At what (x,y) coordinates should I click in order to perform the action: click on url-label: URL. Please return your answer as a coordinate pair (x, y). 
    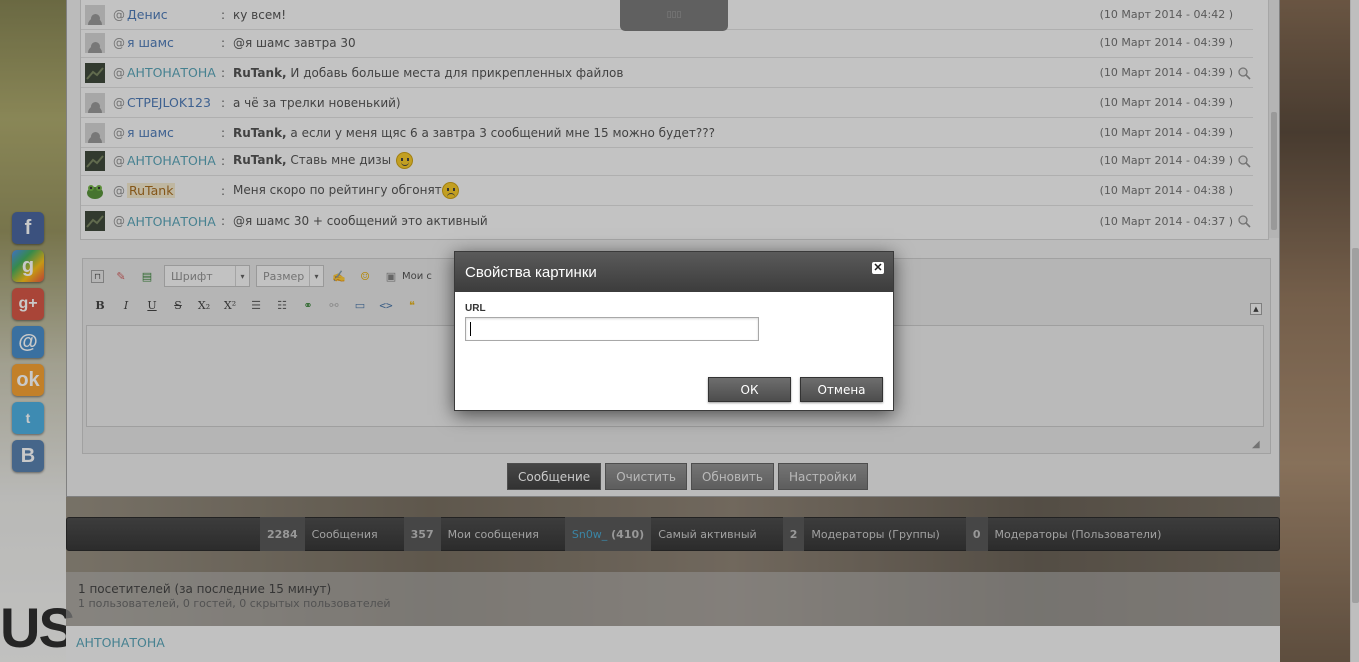
    Looking at the image, I should click on (475, 308).